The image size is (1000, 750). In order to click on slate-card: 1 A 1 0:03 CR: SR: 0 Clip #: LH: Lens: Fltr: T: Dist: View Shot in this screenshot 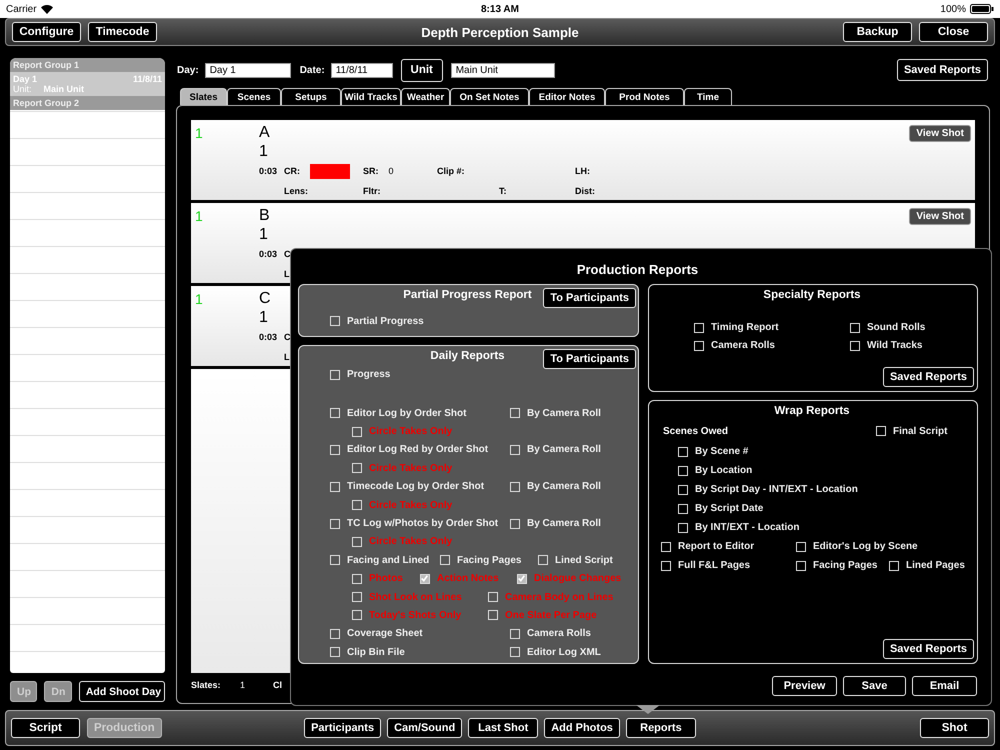, I will do `click(583, 160)`.